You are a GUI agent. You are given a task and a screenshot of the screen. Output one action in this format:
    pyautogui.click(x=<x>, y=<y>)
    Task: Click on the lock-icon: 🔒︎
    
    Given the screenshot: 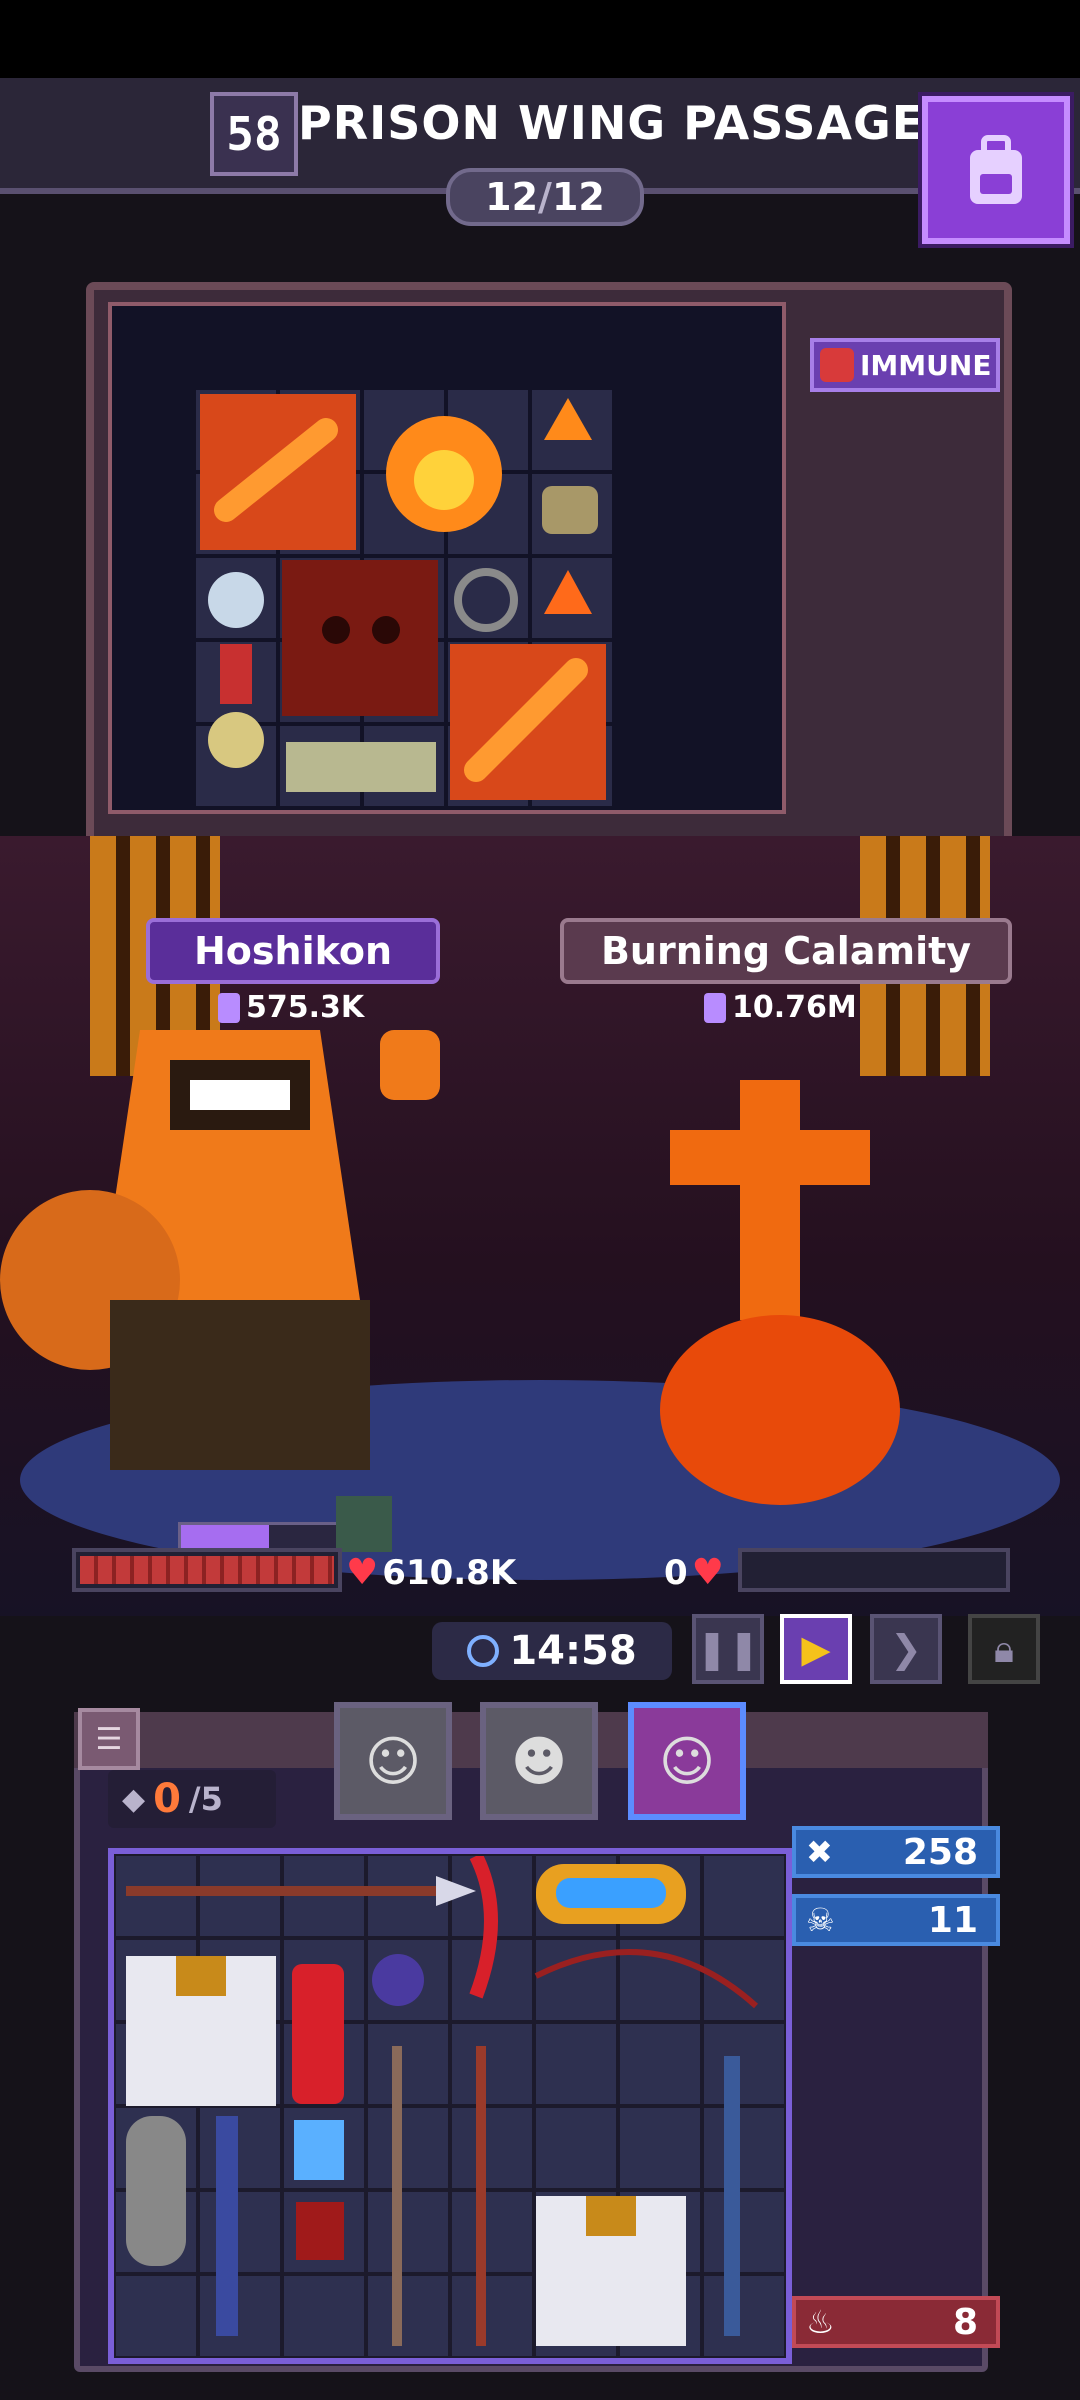 What is the action you would take?
    pyautogui.click(x=1004, y=1648)
    